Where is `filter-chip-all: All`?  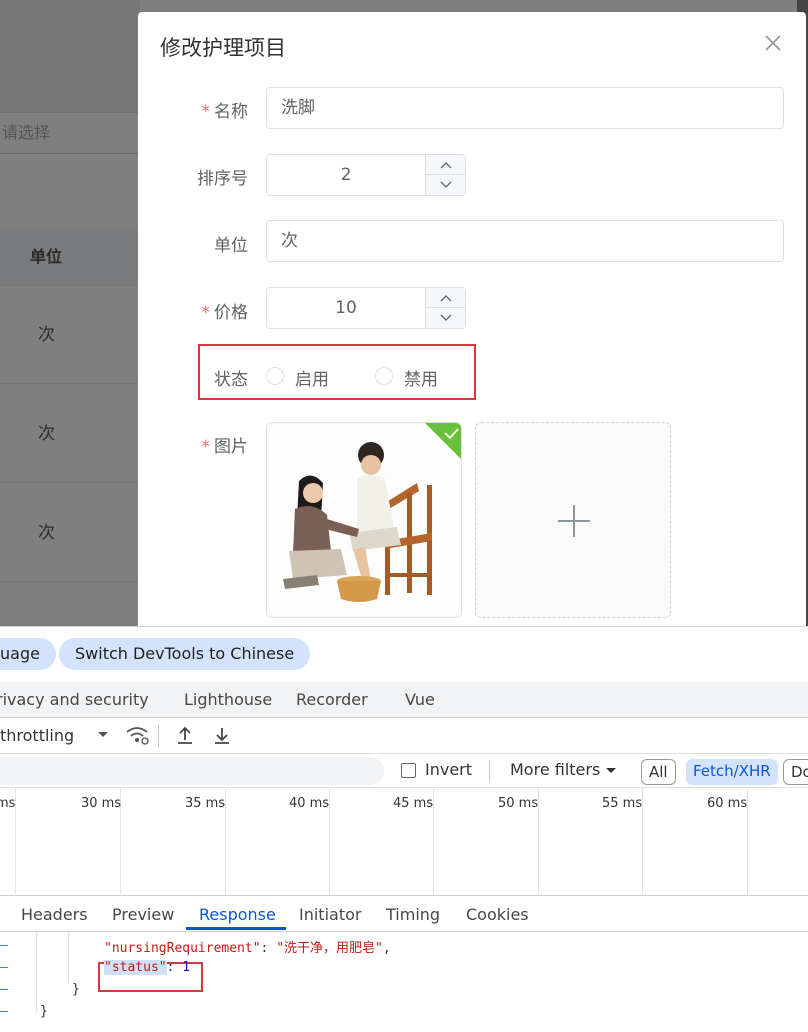 filter-chip-all: All is located at coordinates (658, 772).